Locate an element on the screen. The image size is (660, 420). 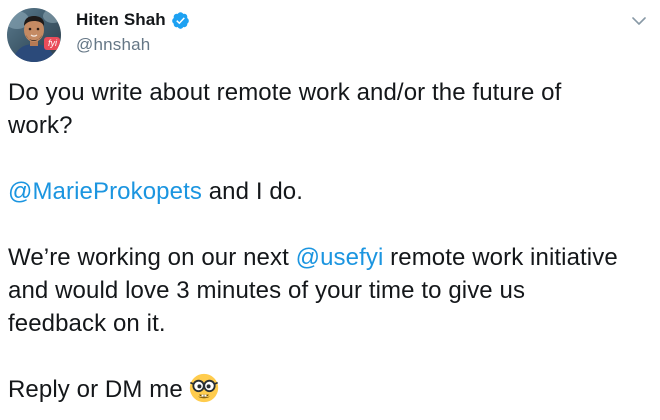
mention-link-usefyi: @usefyi is located at coordinates (340, 257).